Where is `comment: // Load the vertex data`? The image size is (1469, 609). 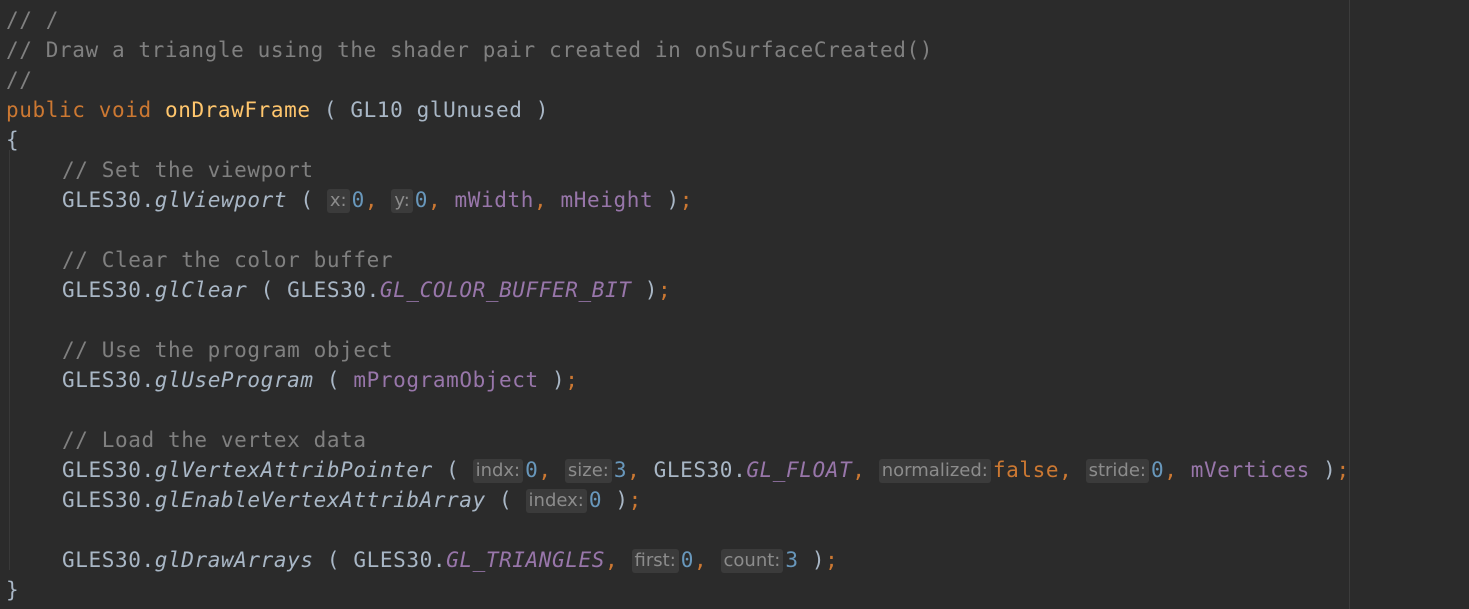
comment: // Load the vertex data is located at coordinates (214, 440).